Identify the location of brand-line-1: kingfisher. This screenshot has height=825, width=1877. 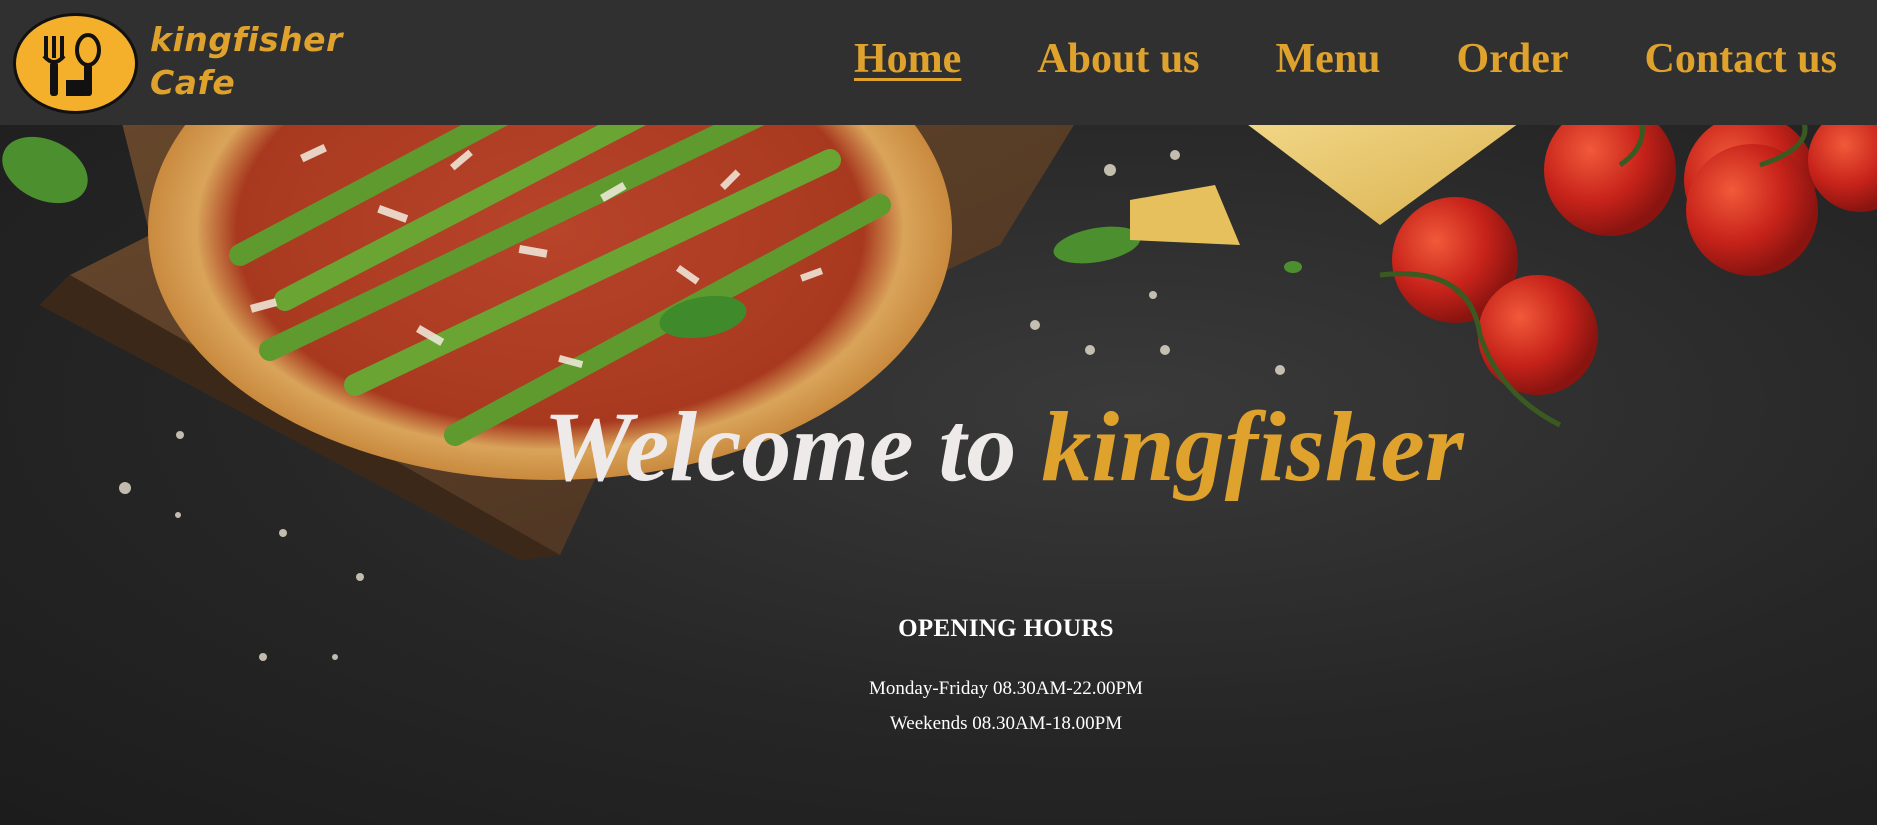
(246, 39).